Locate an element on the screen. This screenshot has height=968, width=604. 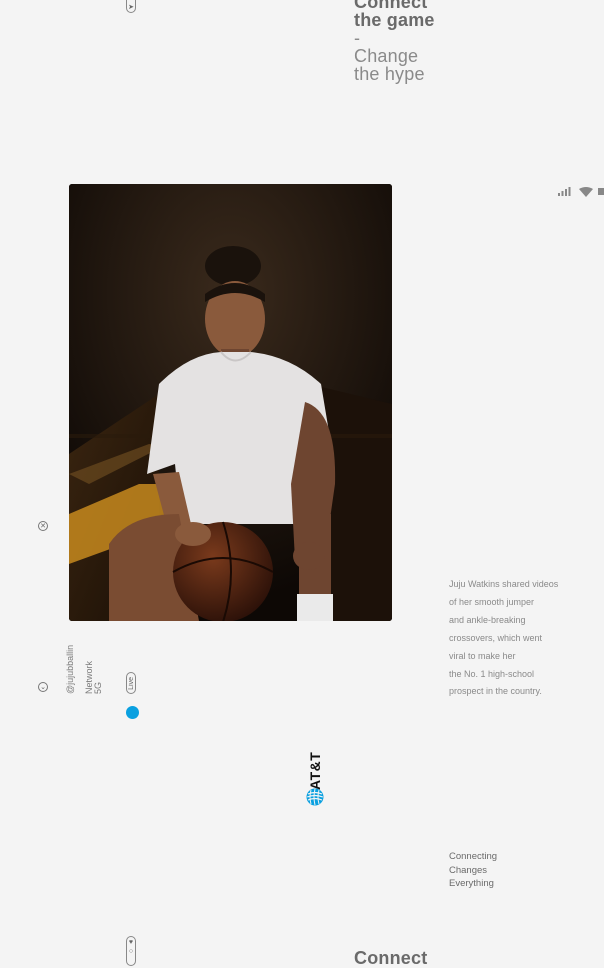
share-pill-top: ➤ is located at coordinates (131, 6).